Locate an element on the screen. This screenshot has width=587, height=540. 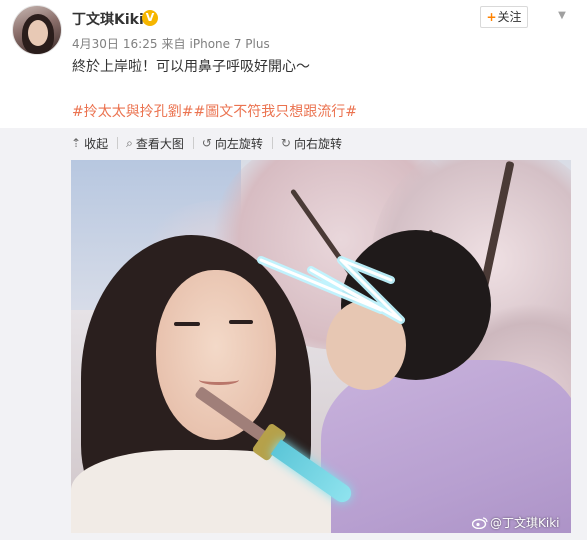
post-time: 16:25 is located at coordinates (140, 44).